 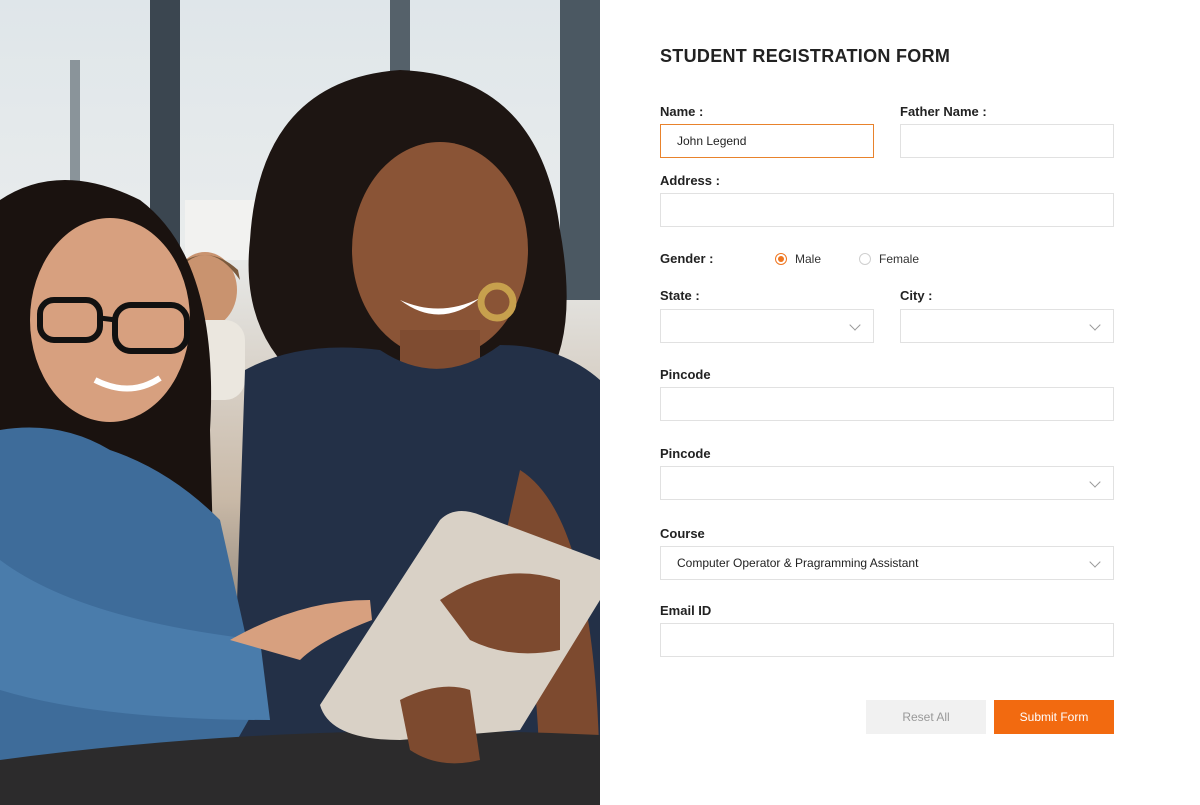 What do you see at coordinates (781, 259) in the screenshot?
I see `radio-checked-icon` at bounding box center [781, 259].